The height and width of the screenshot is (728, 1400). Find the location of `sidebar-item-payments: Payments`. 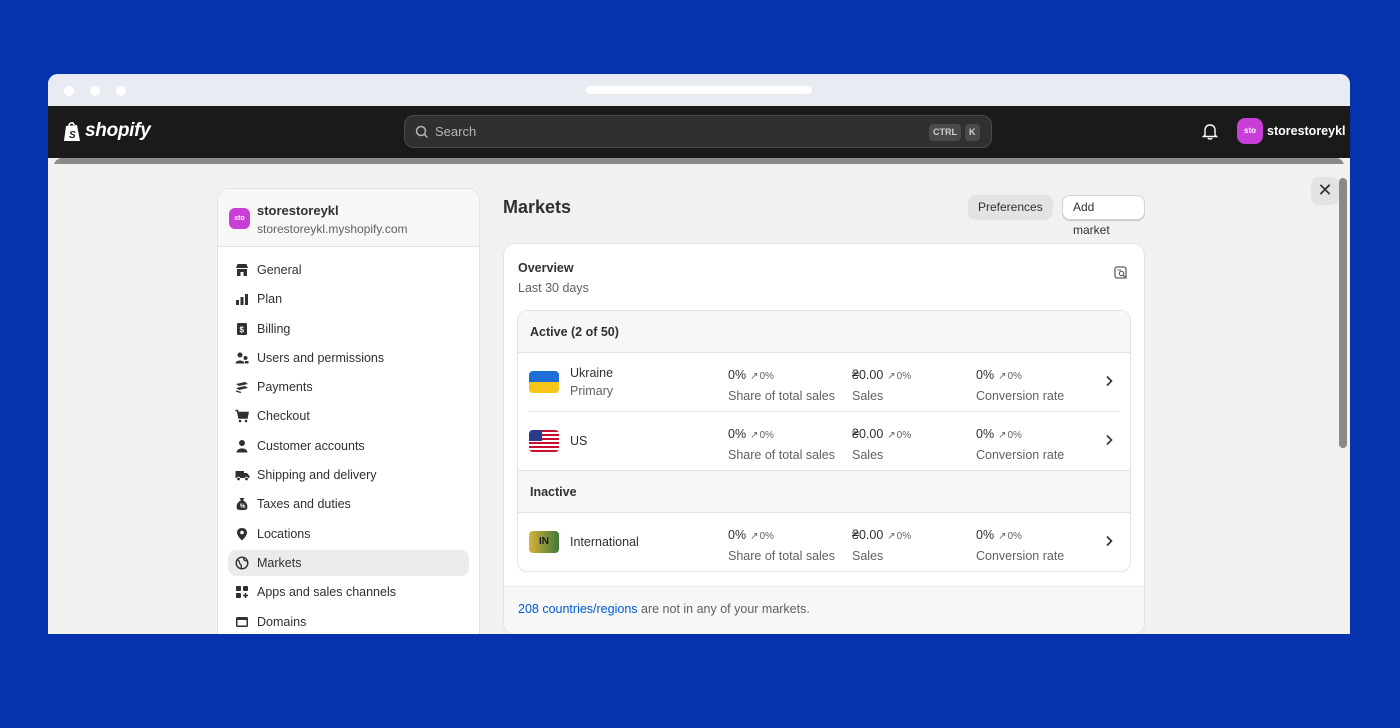

sidebar-item-payments: Payments is located at coordinates (348, 387).